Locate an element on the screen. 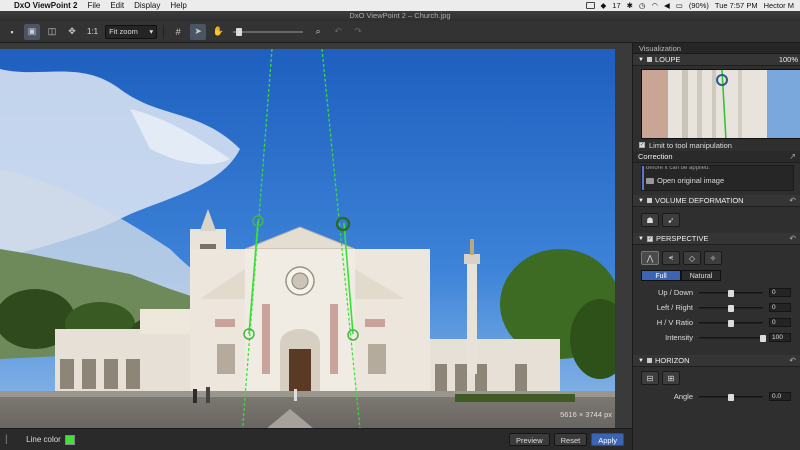  split-view-icon: ◫ is located at coordinates (52, 32).